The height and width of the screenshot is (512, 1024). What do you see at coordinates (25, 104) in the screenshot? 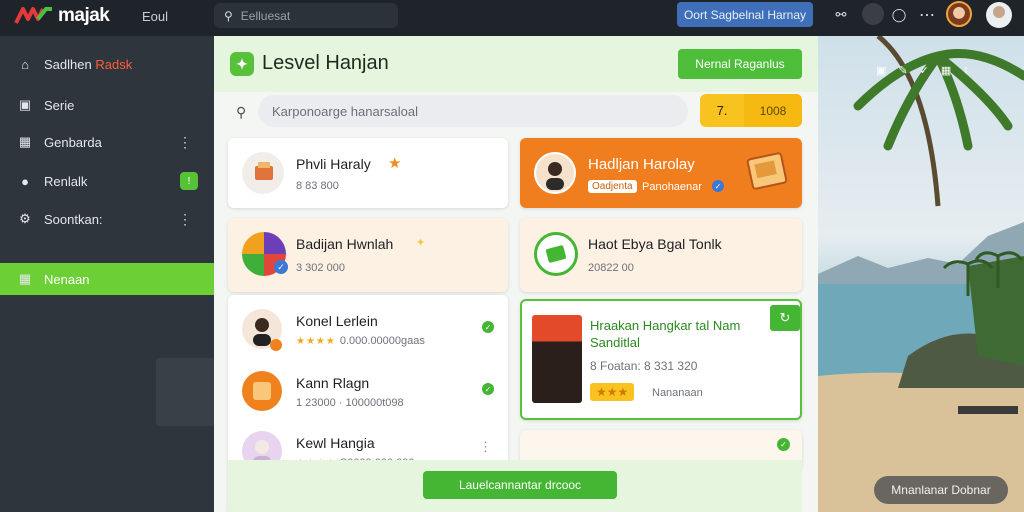
I see `monitor-icon: ▣` at bounding box center [25, 104].